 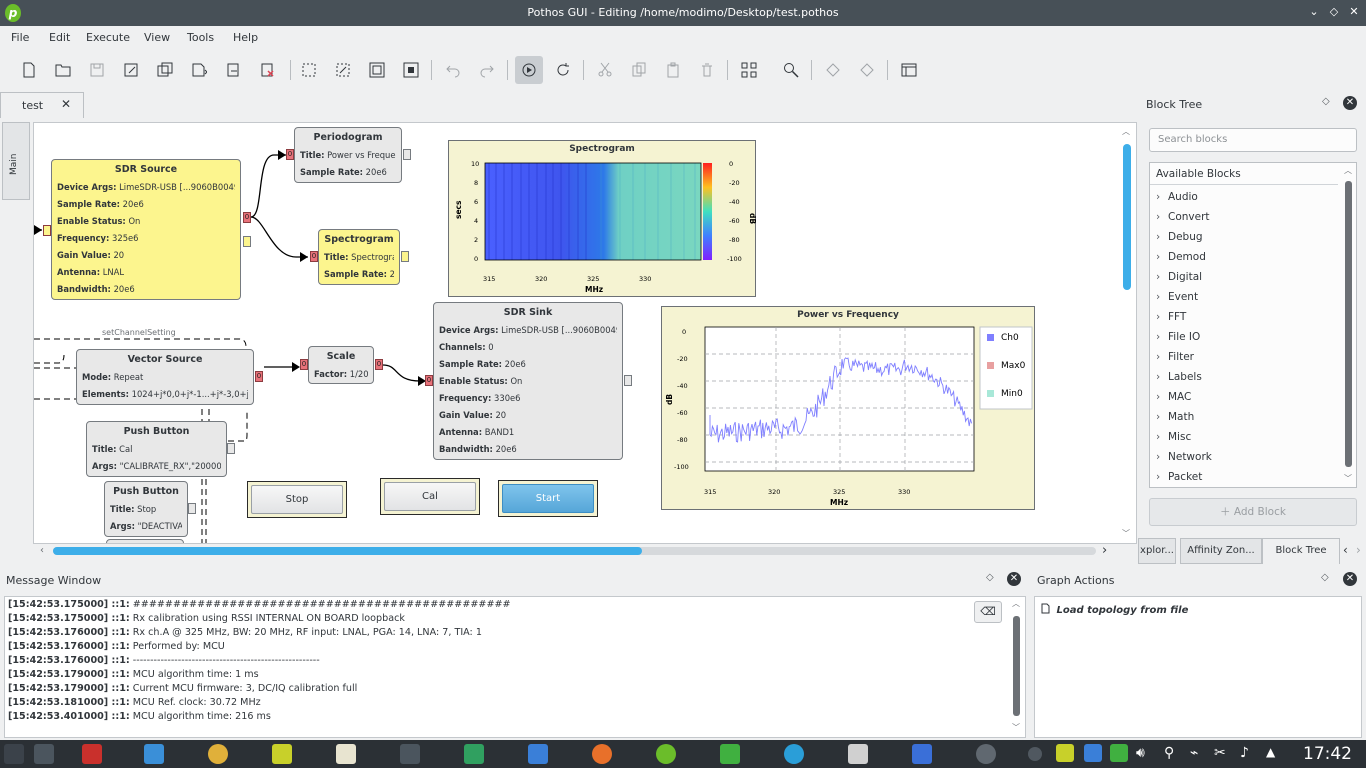 What do you see at coordinates (548, 498) in the screenshot?
I see `start-button: Start` at bounding box center [548, 498].